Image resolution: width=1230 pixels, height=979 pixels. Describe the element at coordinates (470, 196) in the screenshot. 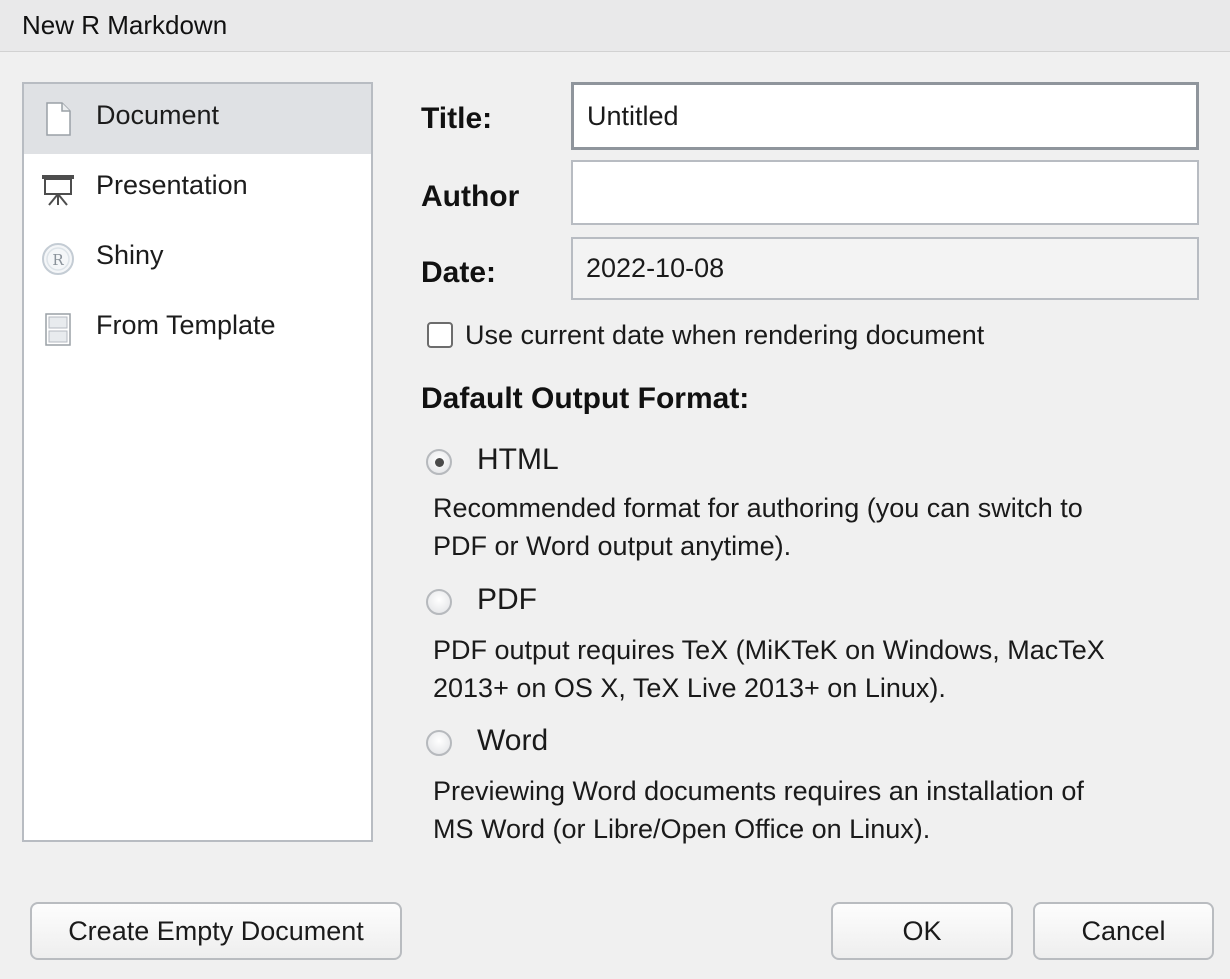

I see `author-label: Author` at that location.